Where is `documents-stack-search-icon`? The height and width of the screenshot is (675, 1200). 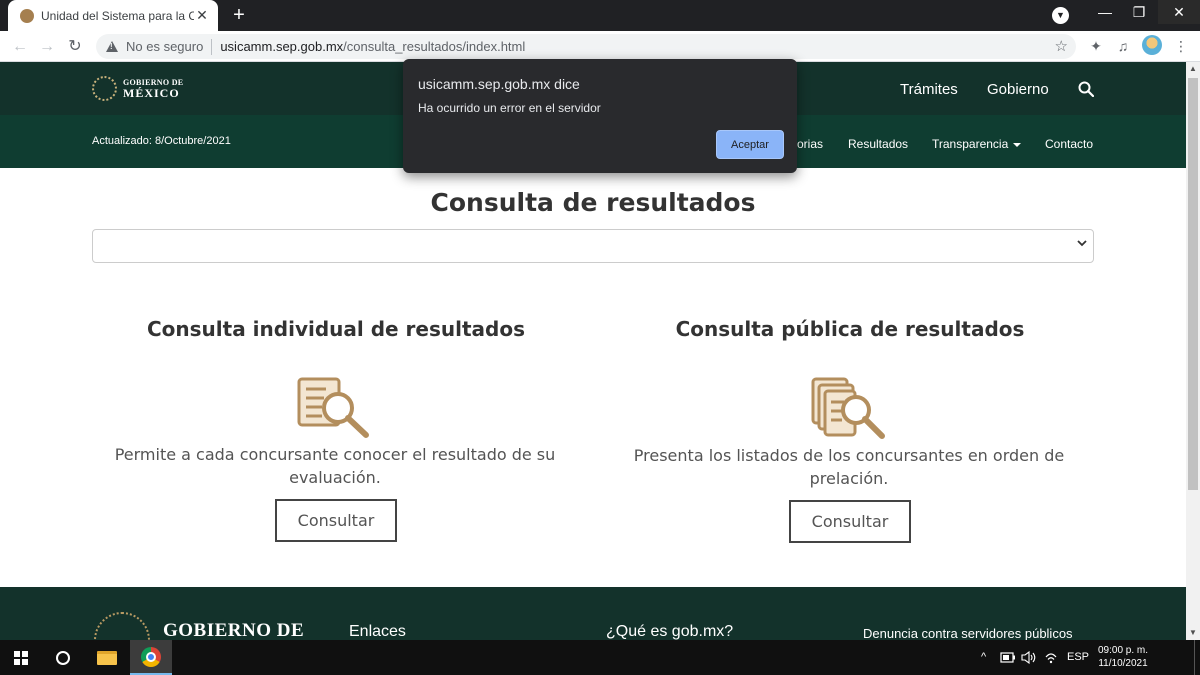 documents-stack-search-icon is located at coordinates (848, 408).